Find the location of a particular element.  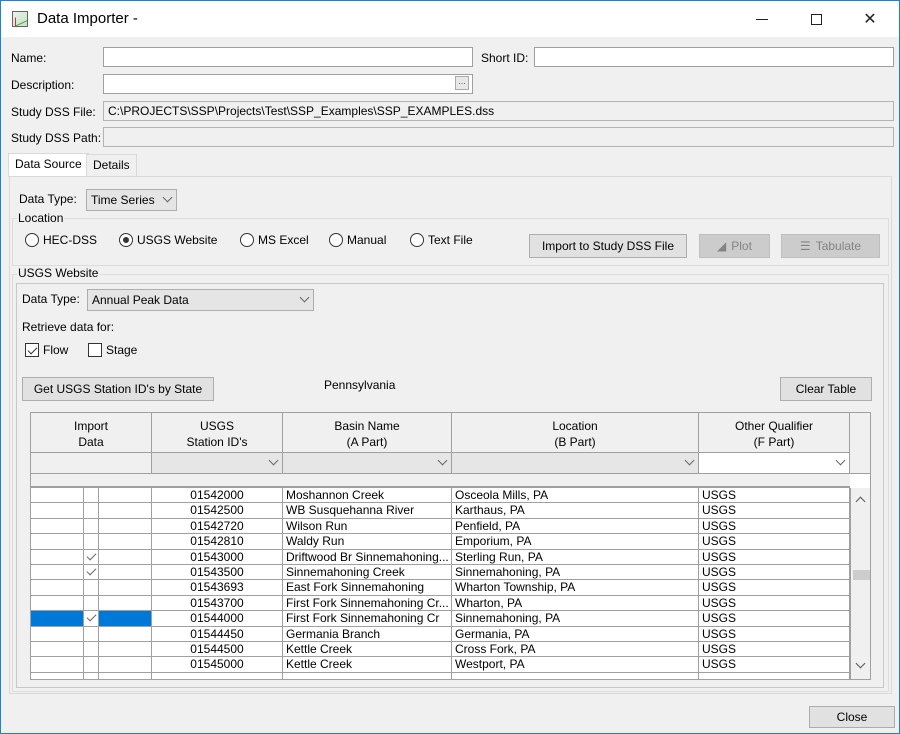

clear-table-button: Clear Table is located at coordinates (826, 389).